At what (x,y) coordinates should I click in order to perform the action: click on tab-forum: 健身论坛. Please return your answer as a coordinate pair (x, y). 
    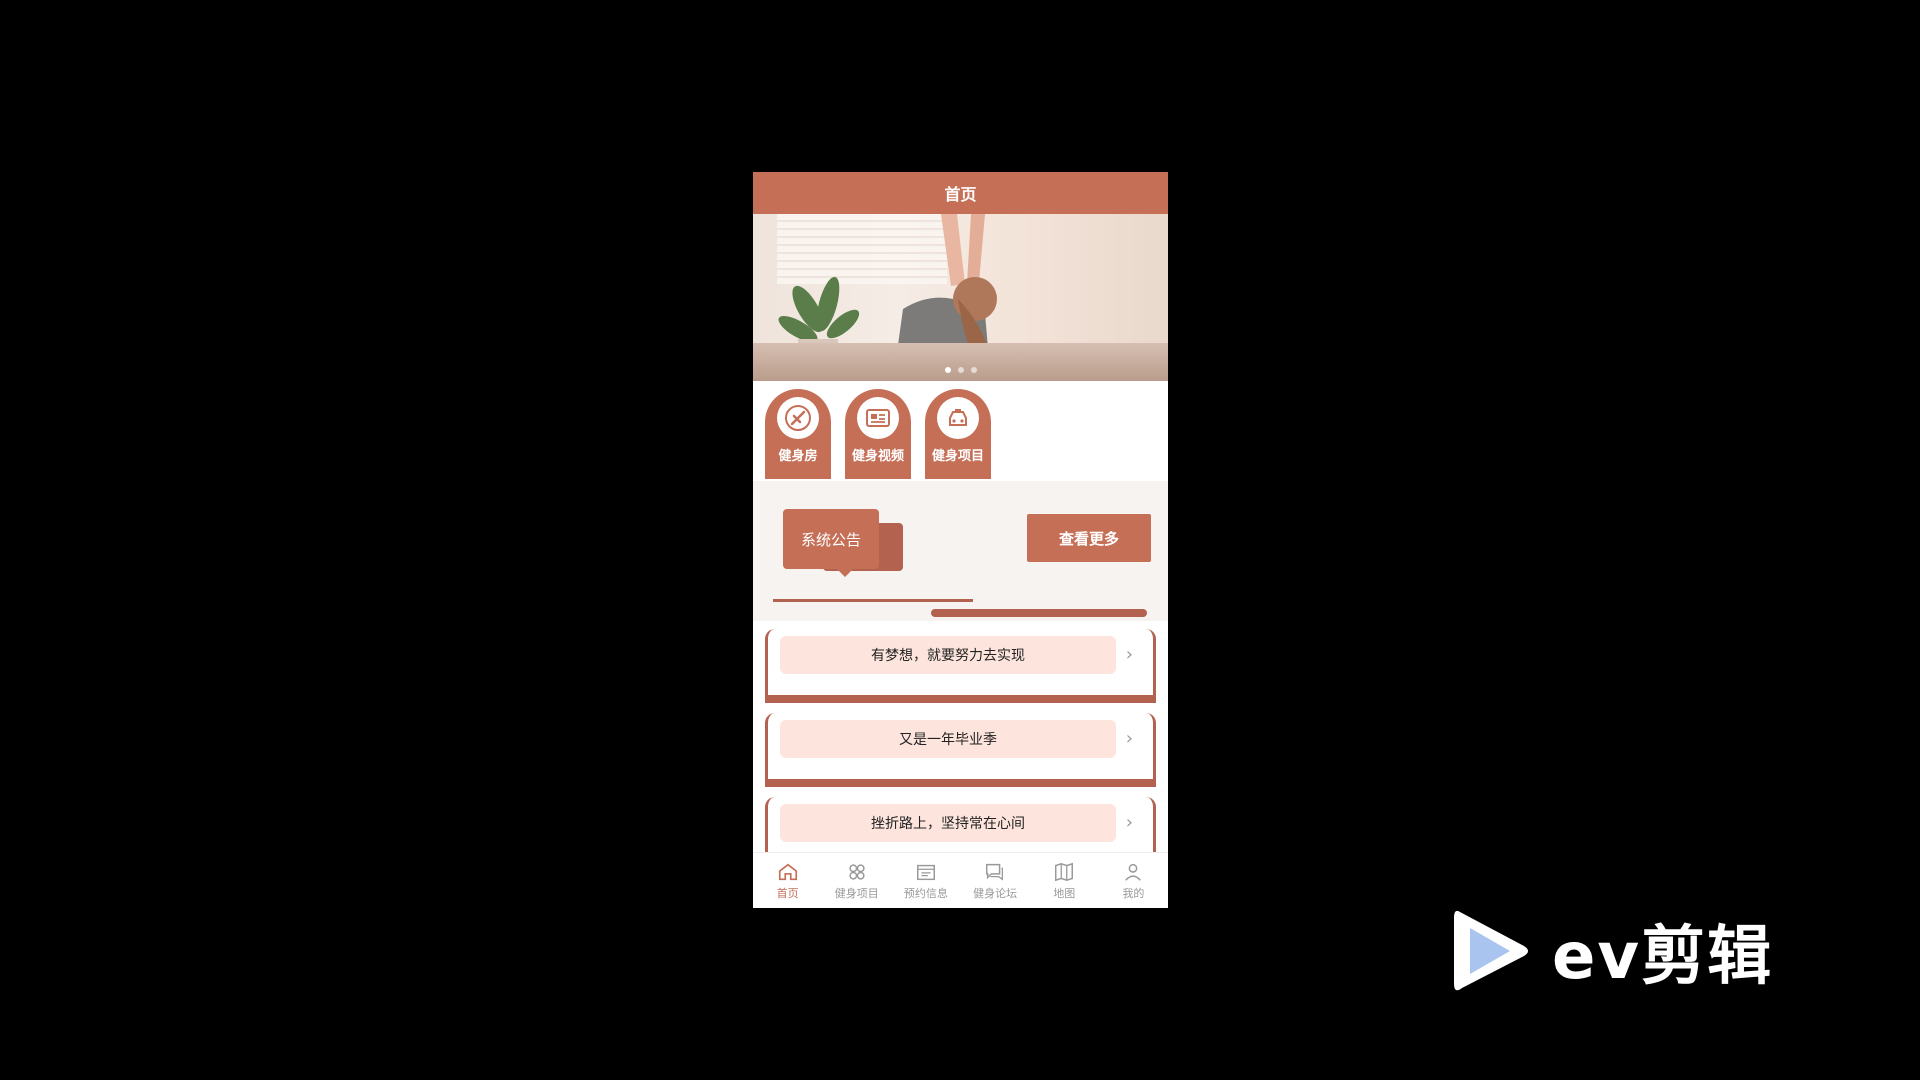
    Looking at the image, I should click on (995, 880).